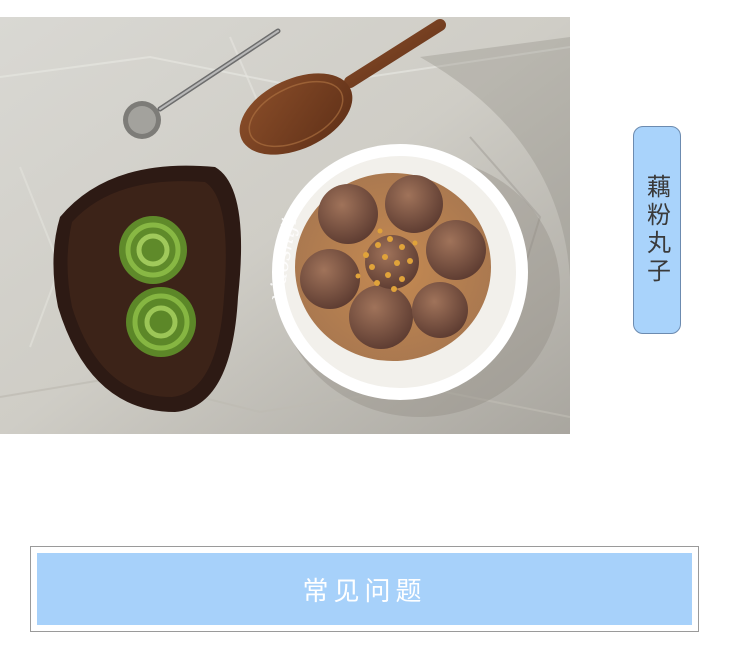  I want to click on faq-banner: 常见问题, so click(364, 589).